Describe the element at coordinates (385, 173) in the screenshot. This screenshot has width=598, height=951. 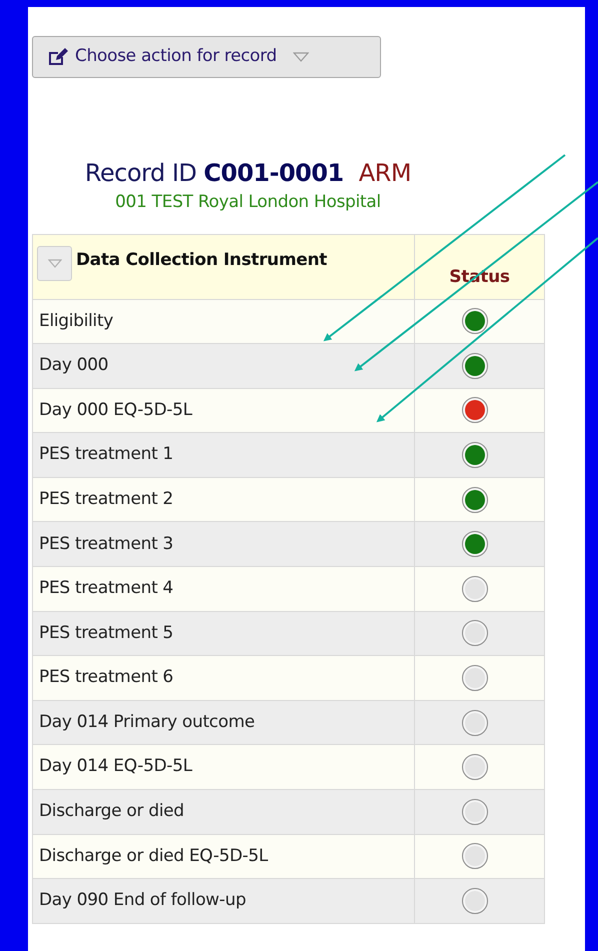
I see `arm-label: ARM` at that location.